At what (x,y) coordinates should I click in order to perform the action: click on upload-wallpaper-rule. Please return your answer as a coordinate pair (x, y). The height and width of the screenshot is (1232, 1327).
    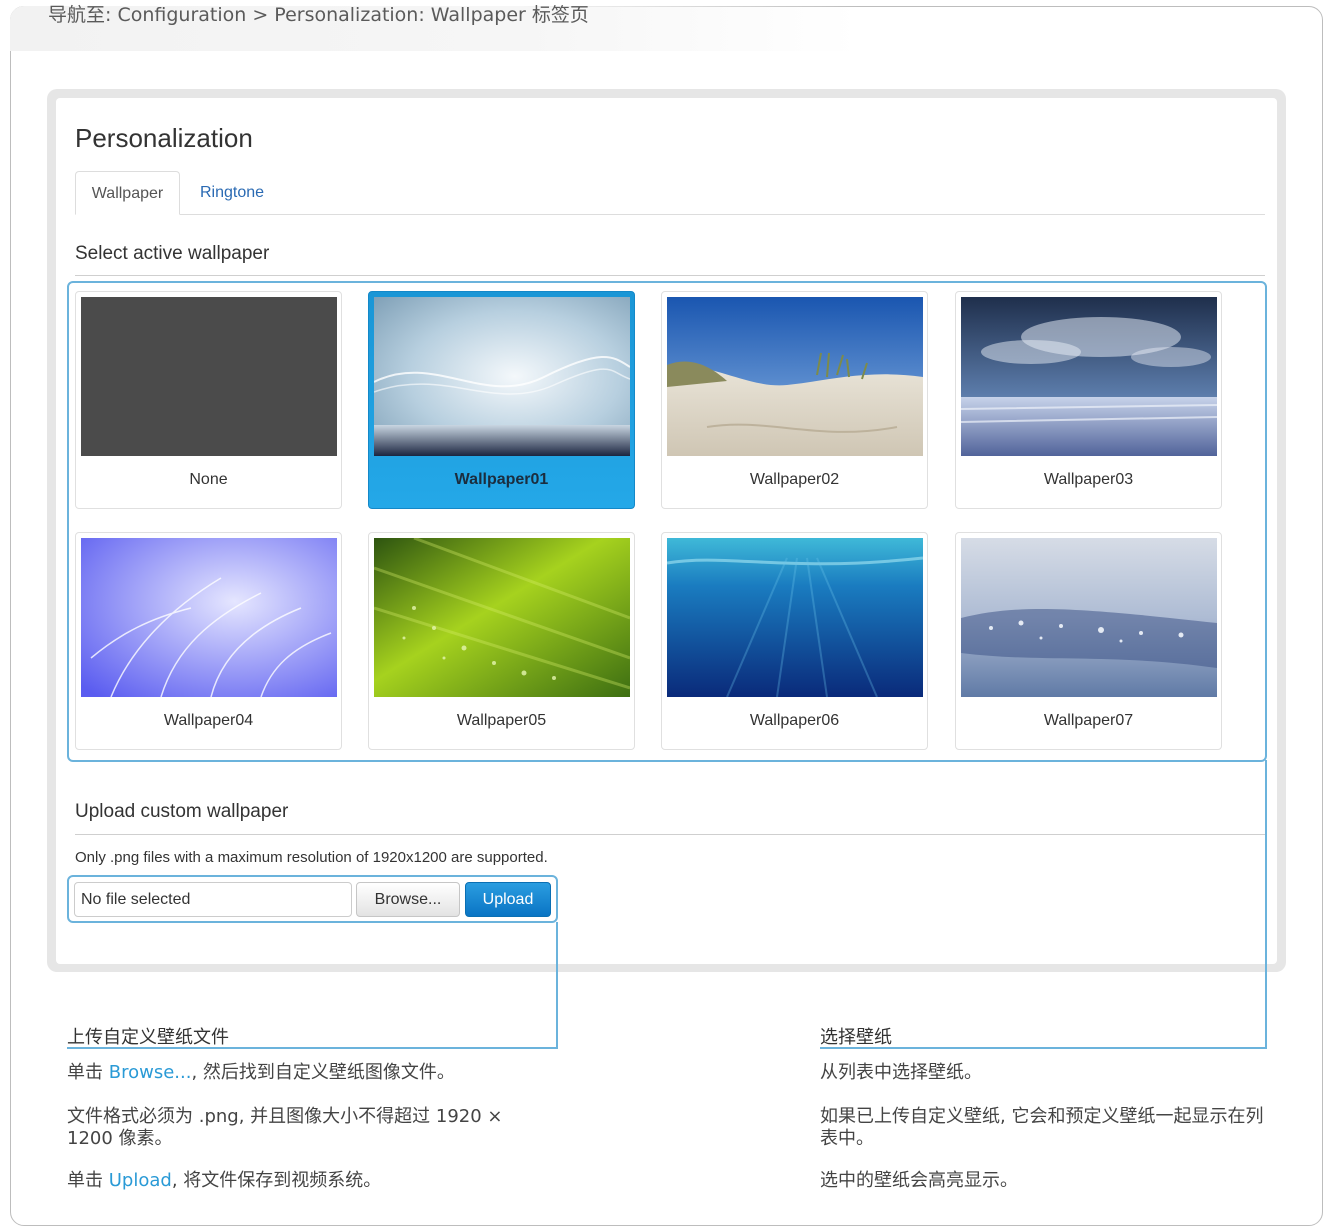
    Looking at the image, I should click on (670, 834).